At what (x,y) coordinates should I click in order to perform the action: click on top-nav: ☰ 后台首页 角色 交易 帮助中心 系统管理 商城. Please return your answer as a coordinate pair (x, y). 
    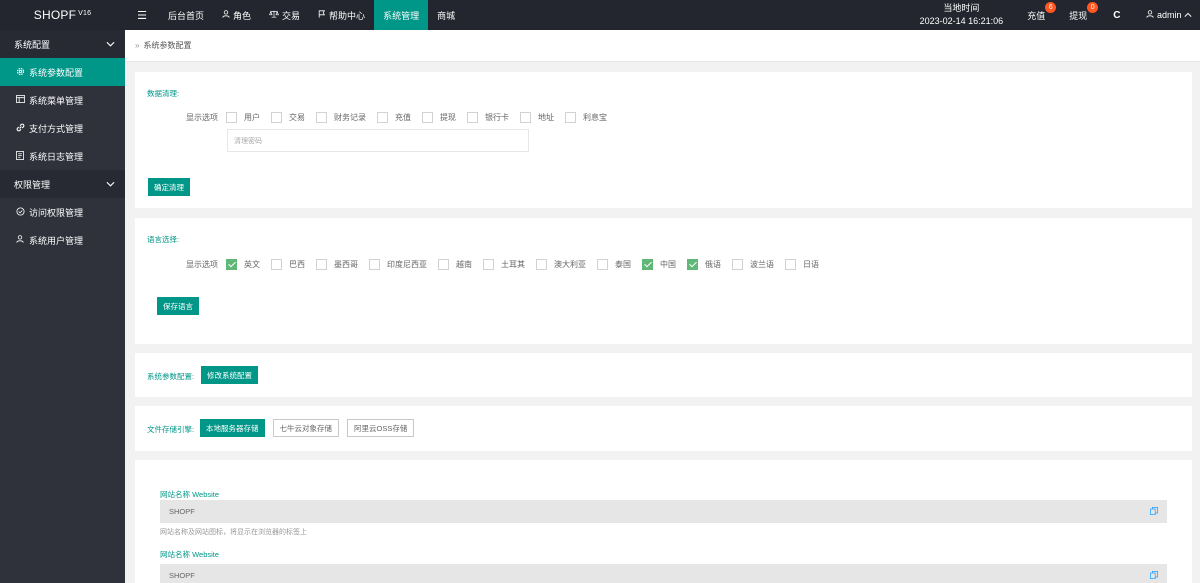
    Looking at the image, I should click on (294, 15).